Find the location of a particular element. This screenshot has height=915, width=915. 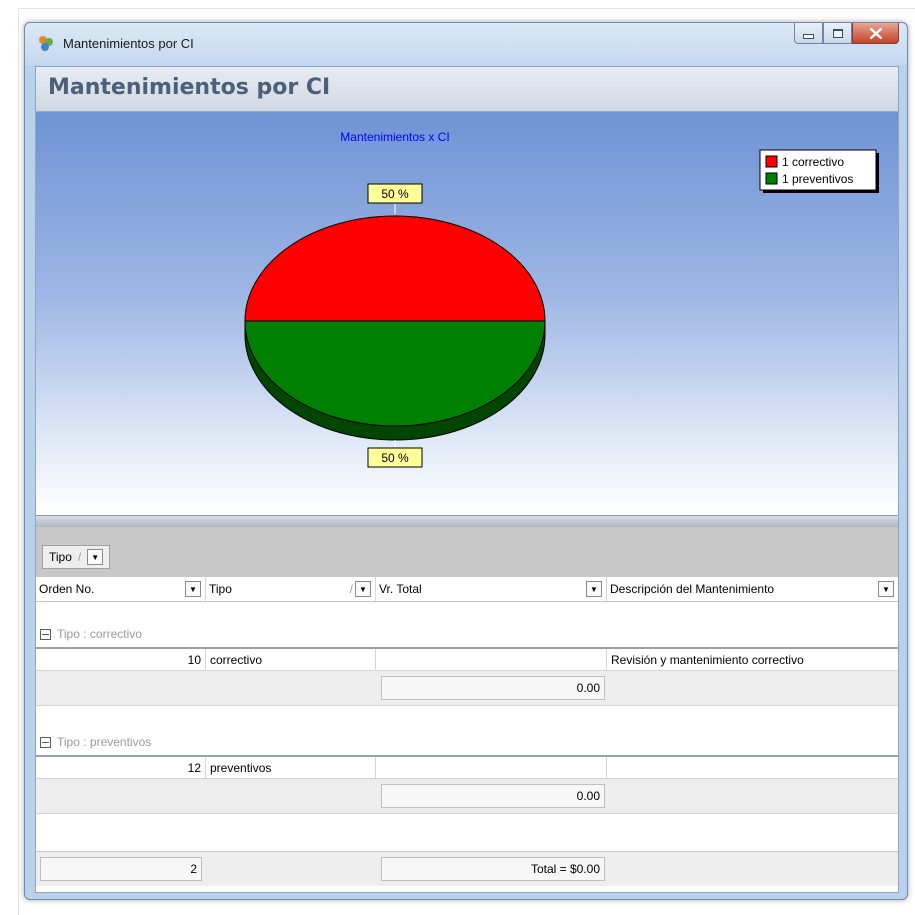

cell-tipo: correctivo is located at coordinates (291, 660).